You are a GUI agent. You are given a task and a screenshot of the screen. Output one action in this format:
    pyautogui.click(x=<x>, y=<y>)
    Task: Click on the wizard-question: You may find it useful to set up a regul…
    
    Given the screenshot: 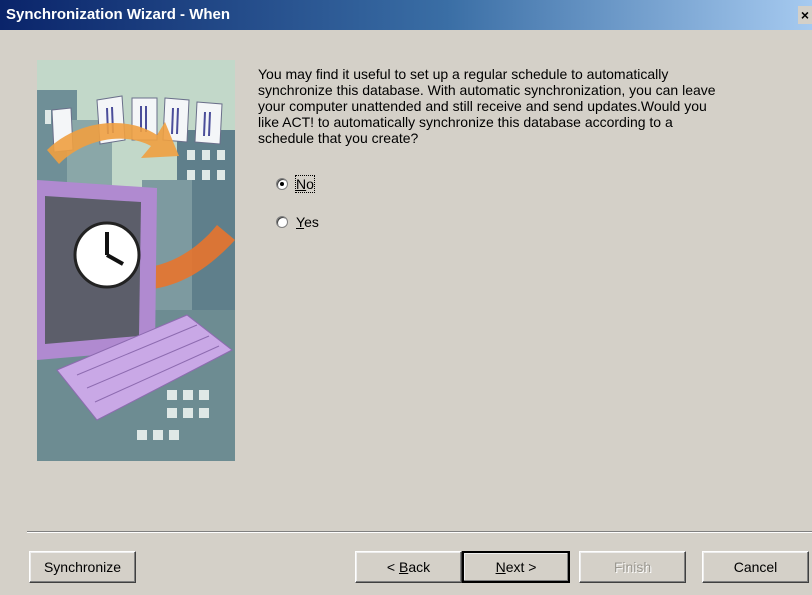 What is the action you would take?
    pyautogui.click(x=487, y=106)
    